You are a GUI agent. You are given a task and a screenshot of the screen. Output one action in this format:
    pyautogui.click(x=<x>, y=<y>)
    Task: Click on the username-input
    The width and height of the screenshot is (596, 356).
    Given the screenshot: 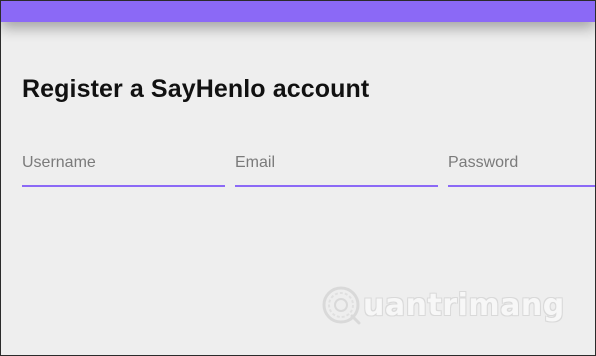 What is the action you would take?
    pyautogui.click(x=123, y=164)
    